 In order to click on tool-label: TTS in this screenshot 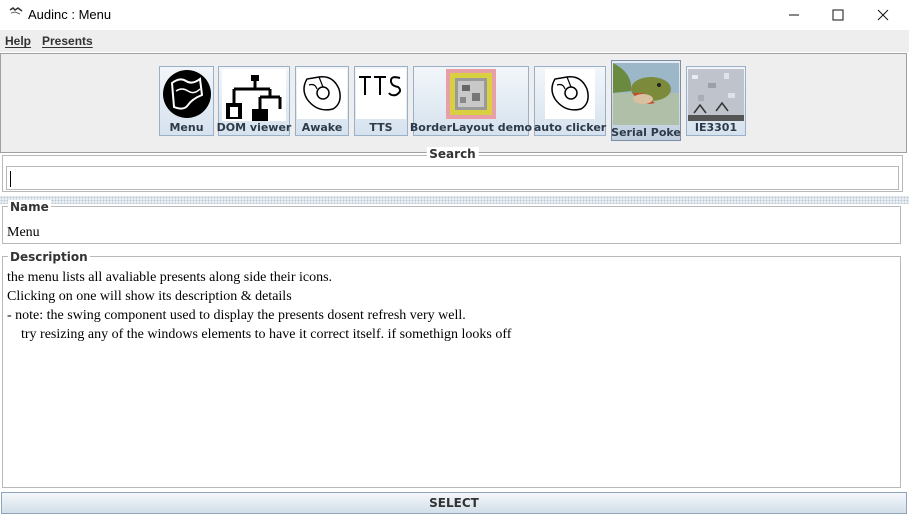, I will do `click(381, 127)`.